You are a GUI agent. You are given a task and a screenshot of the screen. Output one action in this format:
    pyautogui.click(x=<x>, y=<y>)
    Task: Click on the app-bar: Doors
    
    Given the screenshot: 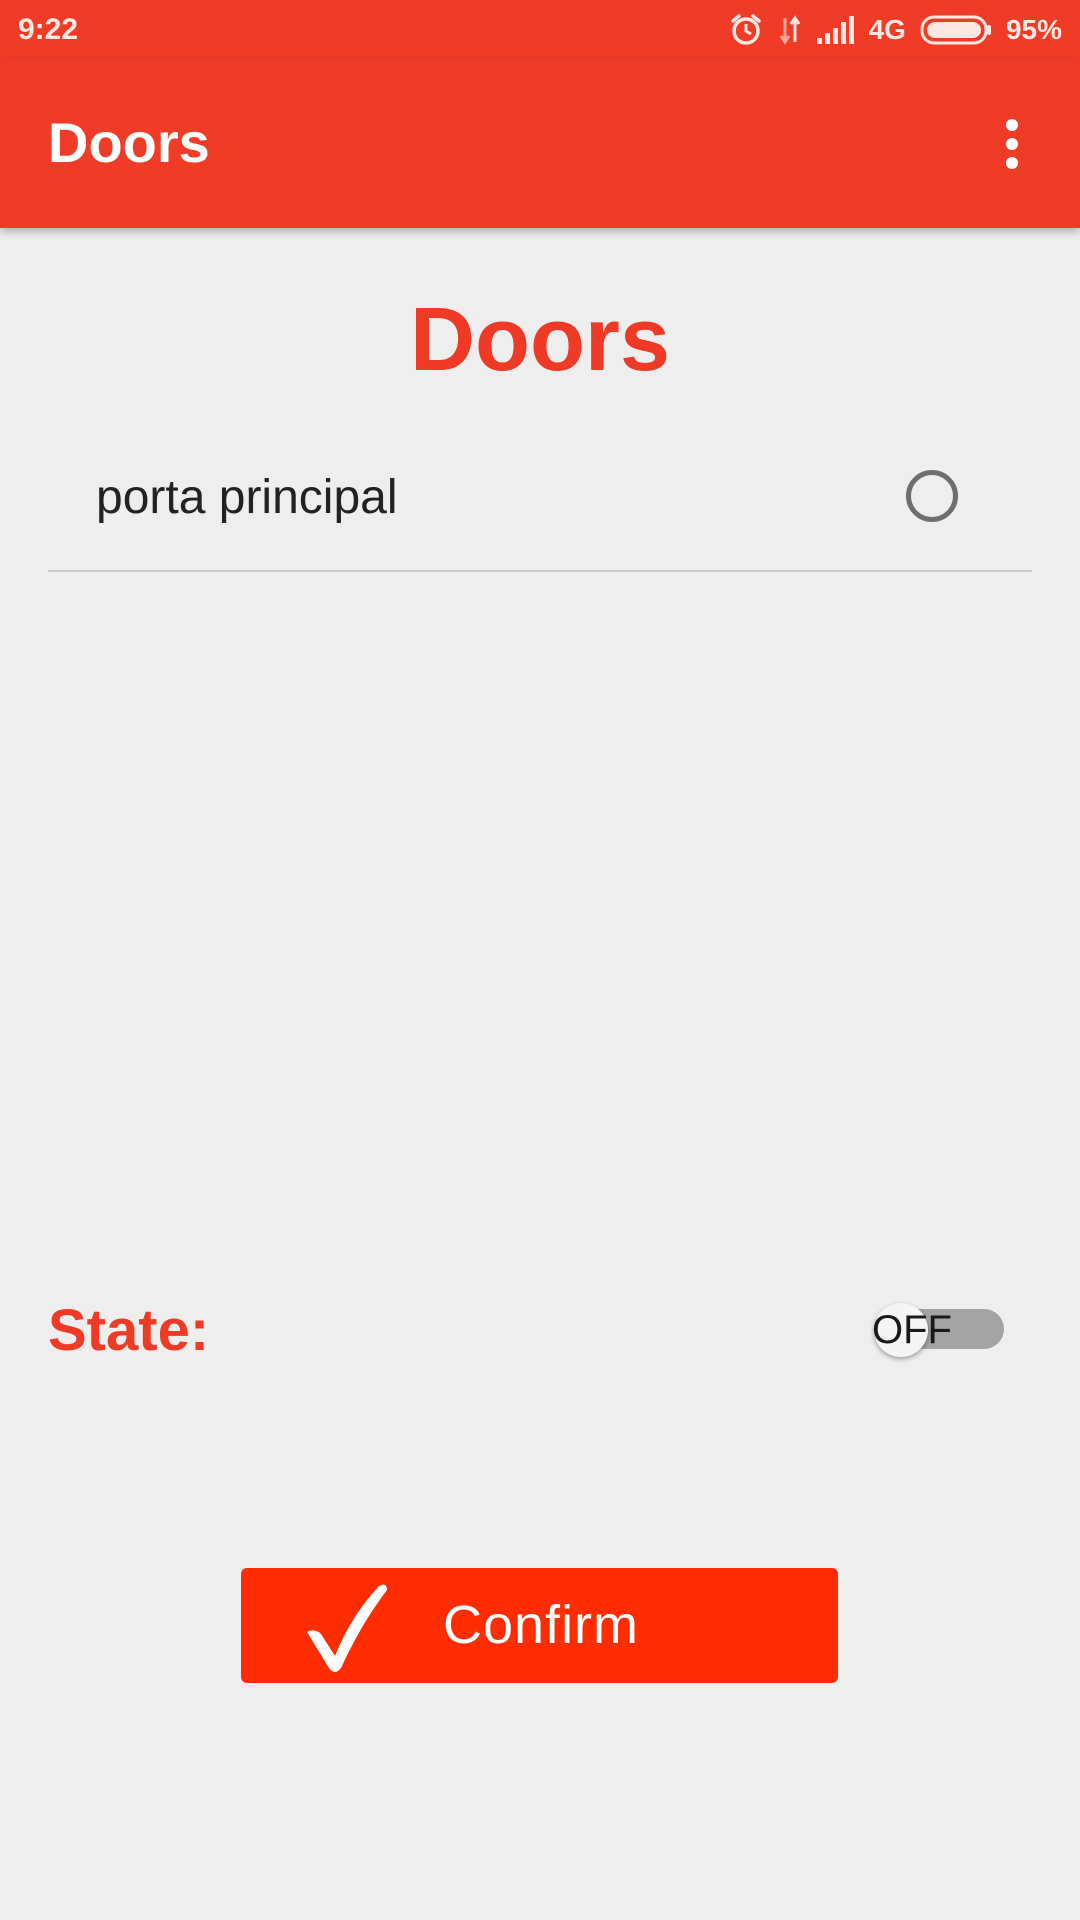 What is the action you would take?
    pyautogui.click(x=540, y=144)
    